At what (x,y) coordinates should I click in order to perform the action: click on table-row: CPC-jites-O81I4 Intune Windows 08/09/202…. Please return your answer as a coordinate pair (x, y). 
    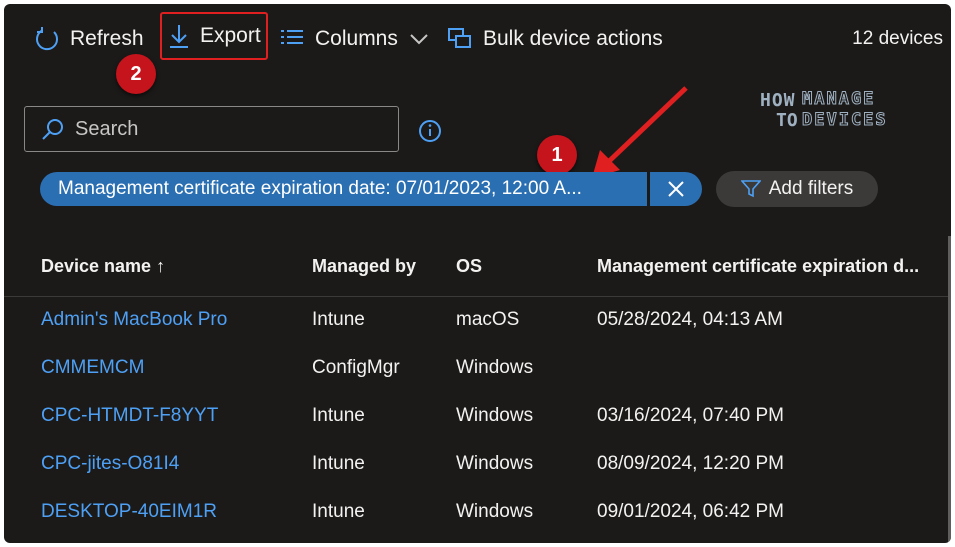
    Looking at the image, I should click on (477, 465).